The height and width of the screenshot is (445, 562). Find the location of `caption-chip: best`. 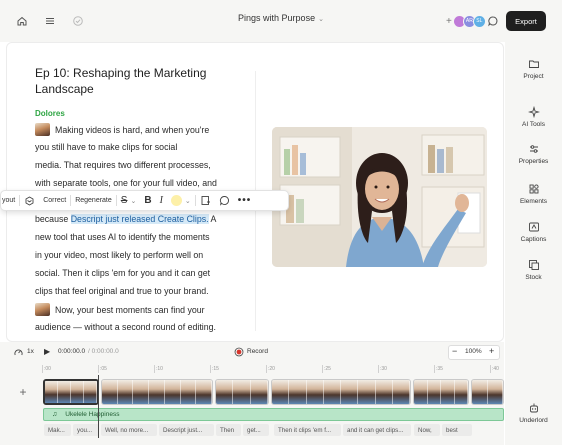

caption-chip: best is located at coordinates (457, 430).